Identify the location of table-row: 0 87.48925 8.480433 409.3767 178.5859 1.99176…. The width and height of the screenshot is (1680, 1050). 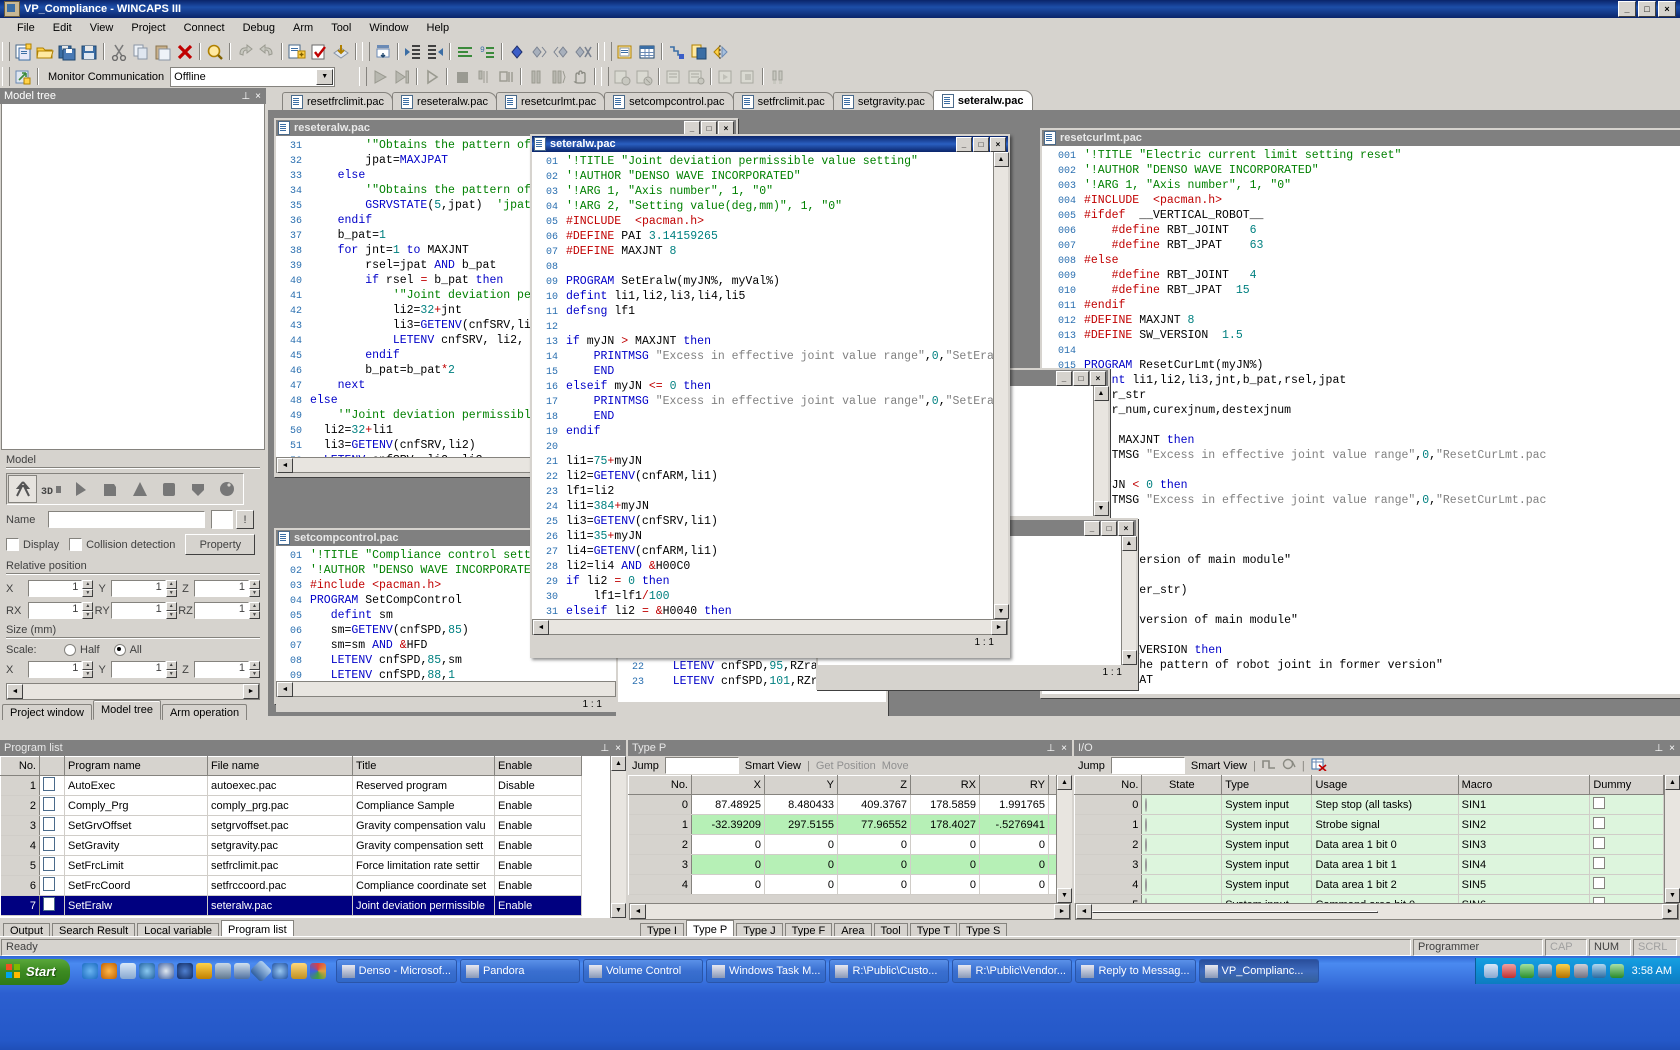
(842, 804).